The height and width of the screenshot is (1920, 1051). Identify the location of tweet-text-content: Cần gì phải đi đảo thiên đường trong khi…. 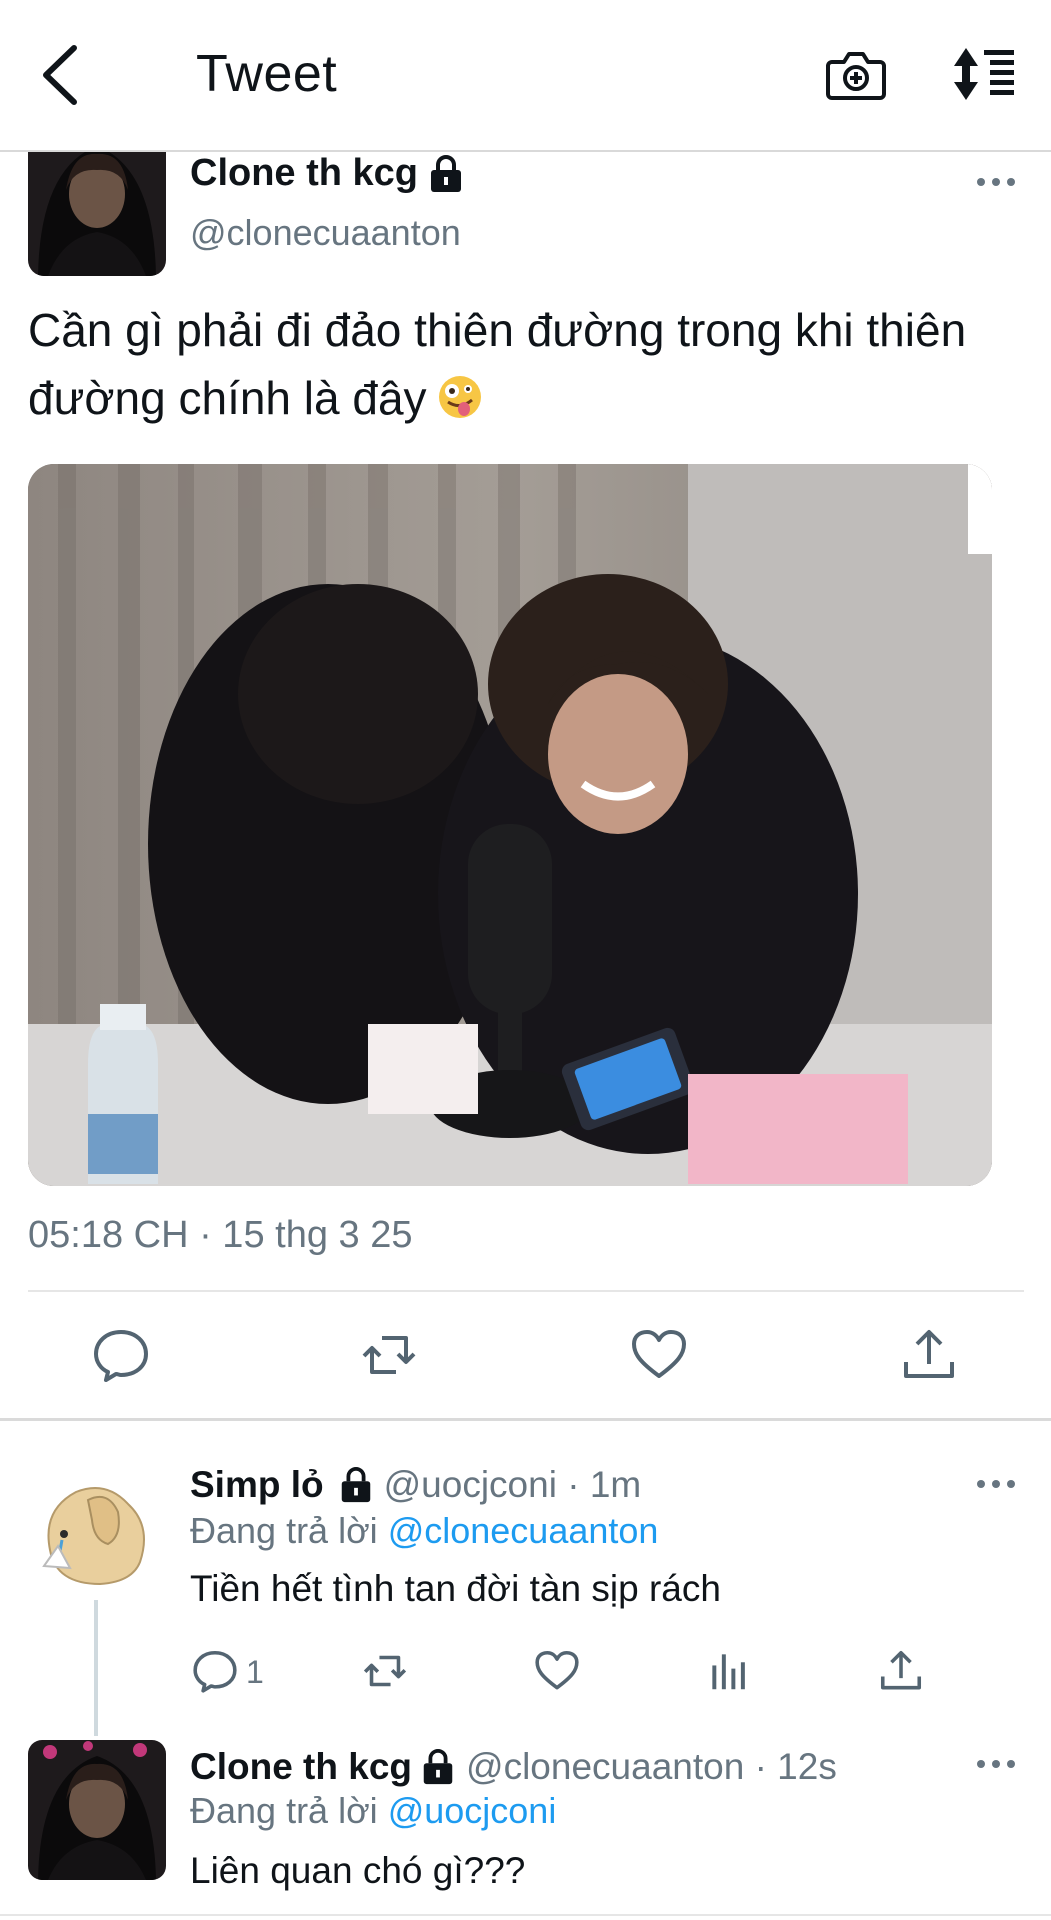
(497, 364).